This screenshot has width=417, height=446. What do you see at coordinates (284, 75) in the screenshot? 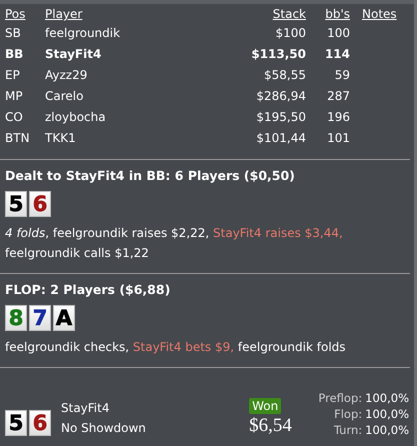
I see `table-cell-text: $58,55` at bounding box center [284, 75].